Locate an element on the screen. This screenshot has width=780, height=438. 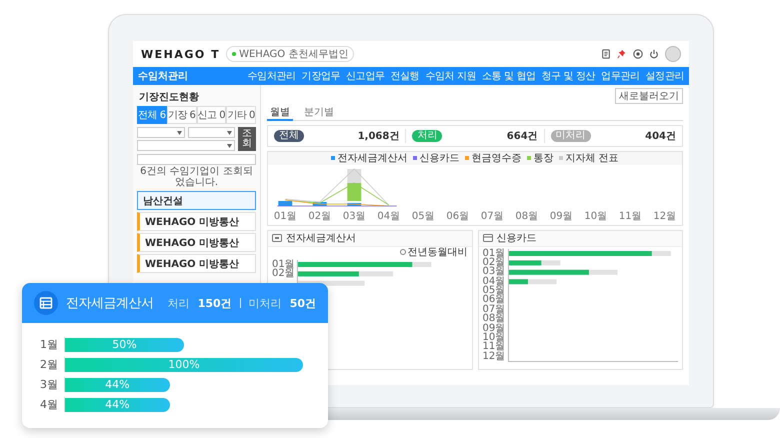
count-text: 1,068건 is located at coordinates (379, 136).